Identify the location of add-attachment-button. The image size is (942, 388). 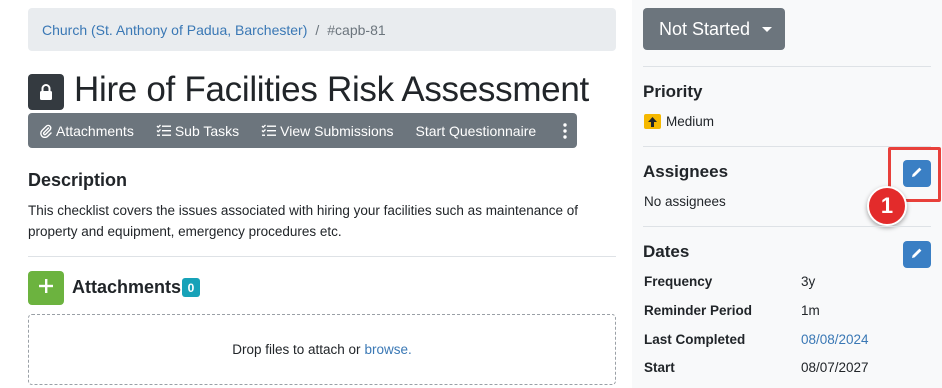
(46, 288).